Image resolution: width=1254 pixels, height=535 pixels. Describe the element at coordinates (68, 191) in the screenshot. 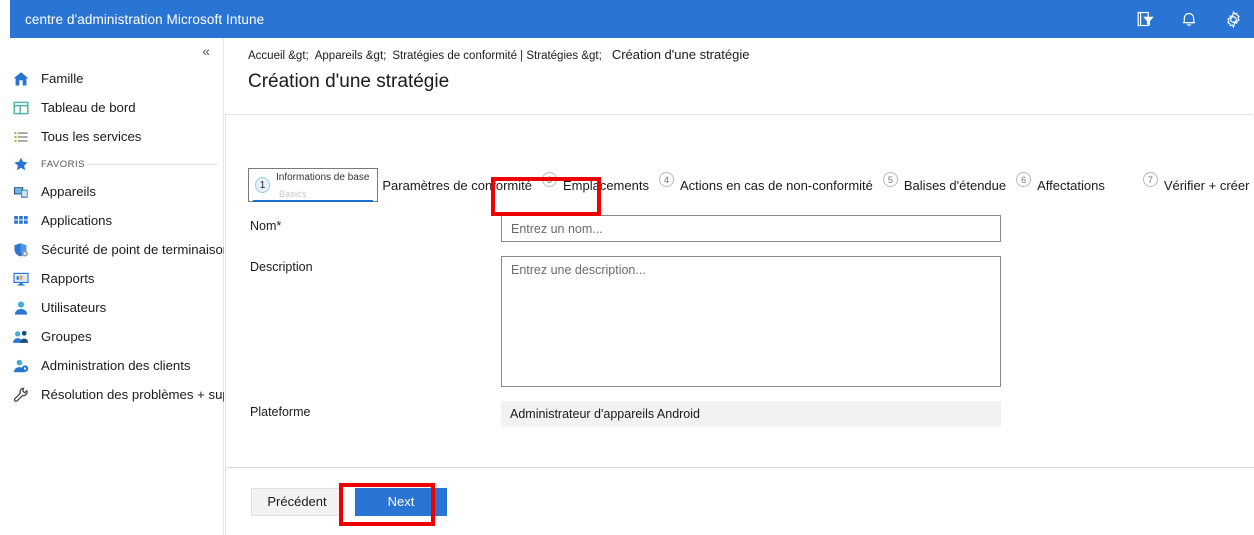

I see `sidebar-item-label: Appareils` at that location.